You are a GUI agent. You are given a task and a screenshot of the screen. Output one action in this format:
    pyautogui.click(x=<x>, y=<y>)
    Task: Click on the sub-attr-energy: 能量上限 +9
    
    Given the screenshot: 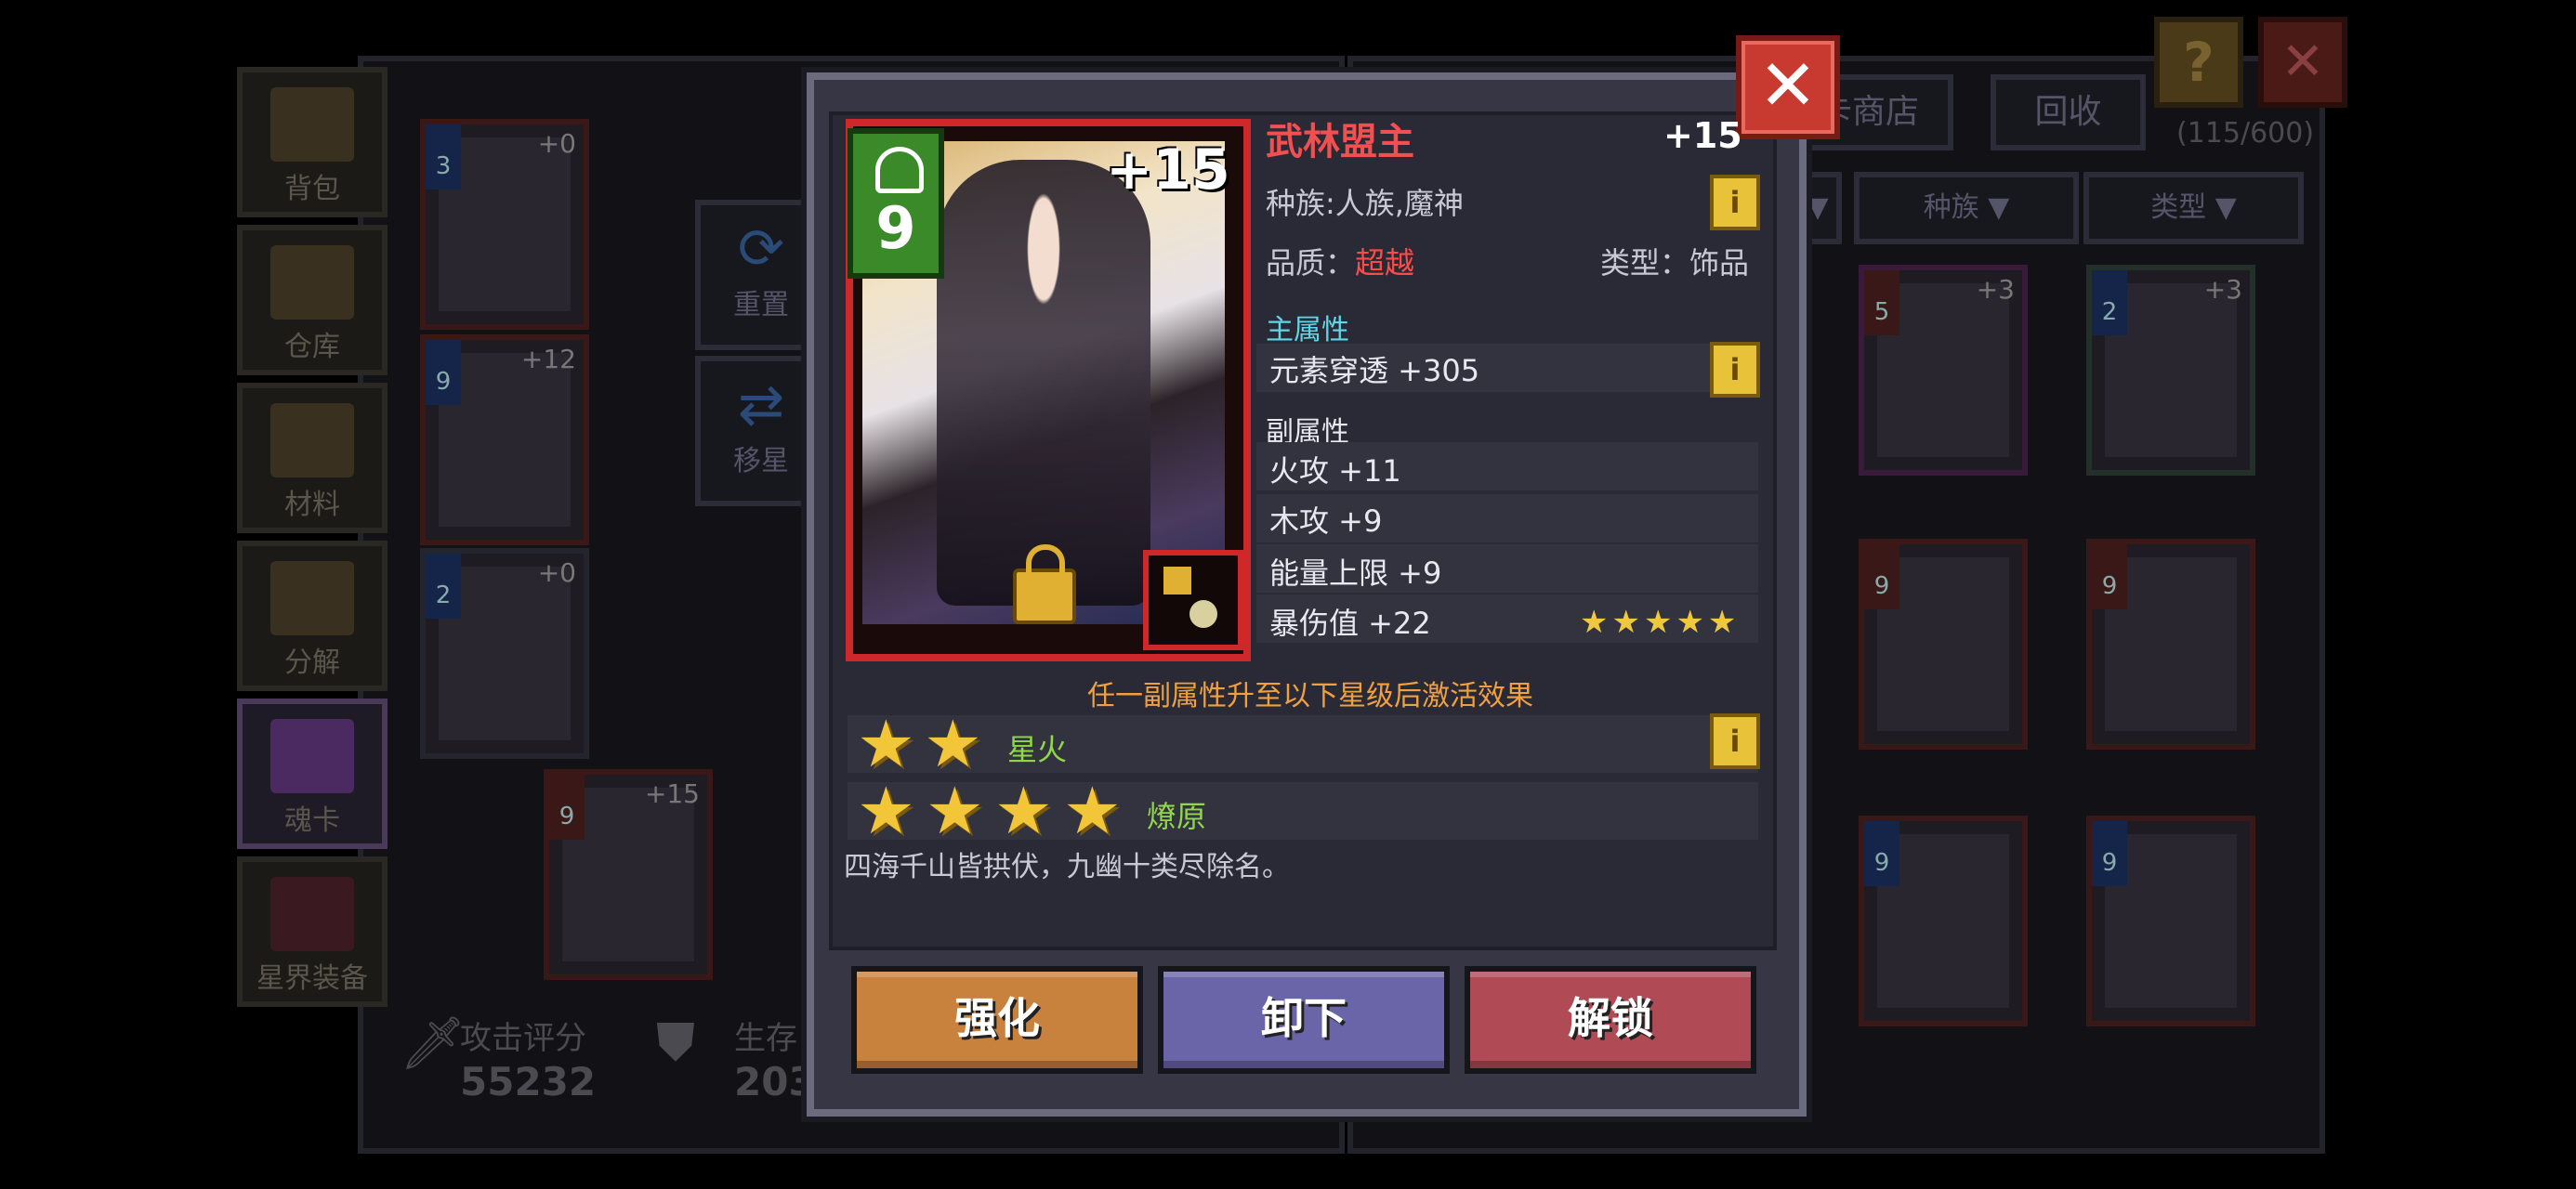 What is the action you would take?
    pyautogui.click(x=1355, y=573)
    